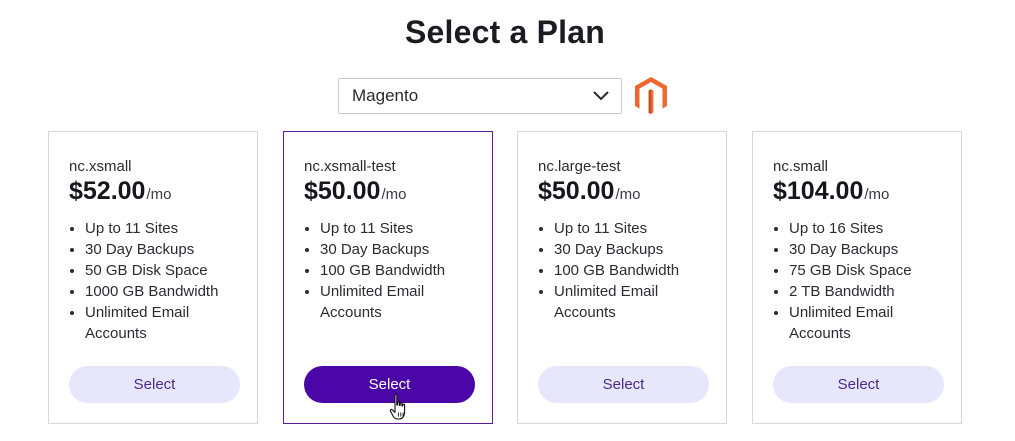 The width and height of the screenshot is (1015, 441). I want to click on plan-name: nc.large-test, so click(579, 166).